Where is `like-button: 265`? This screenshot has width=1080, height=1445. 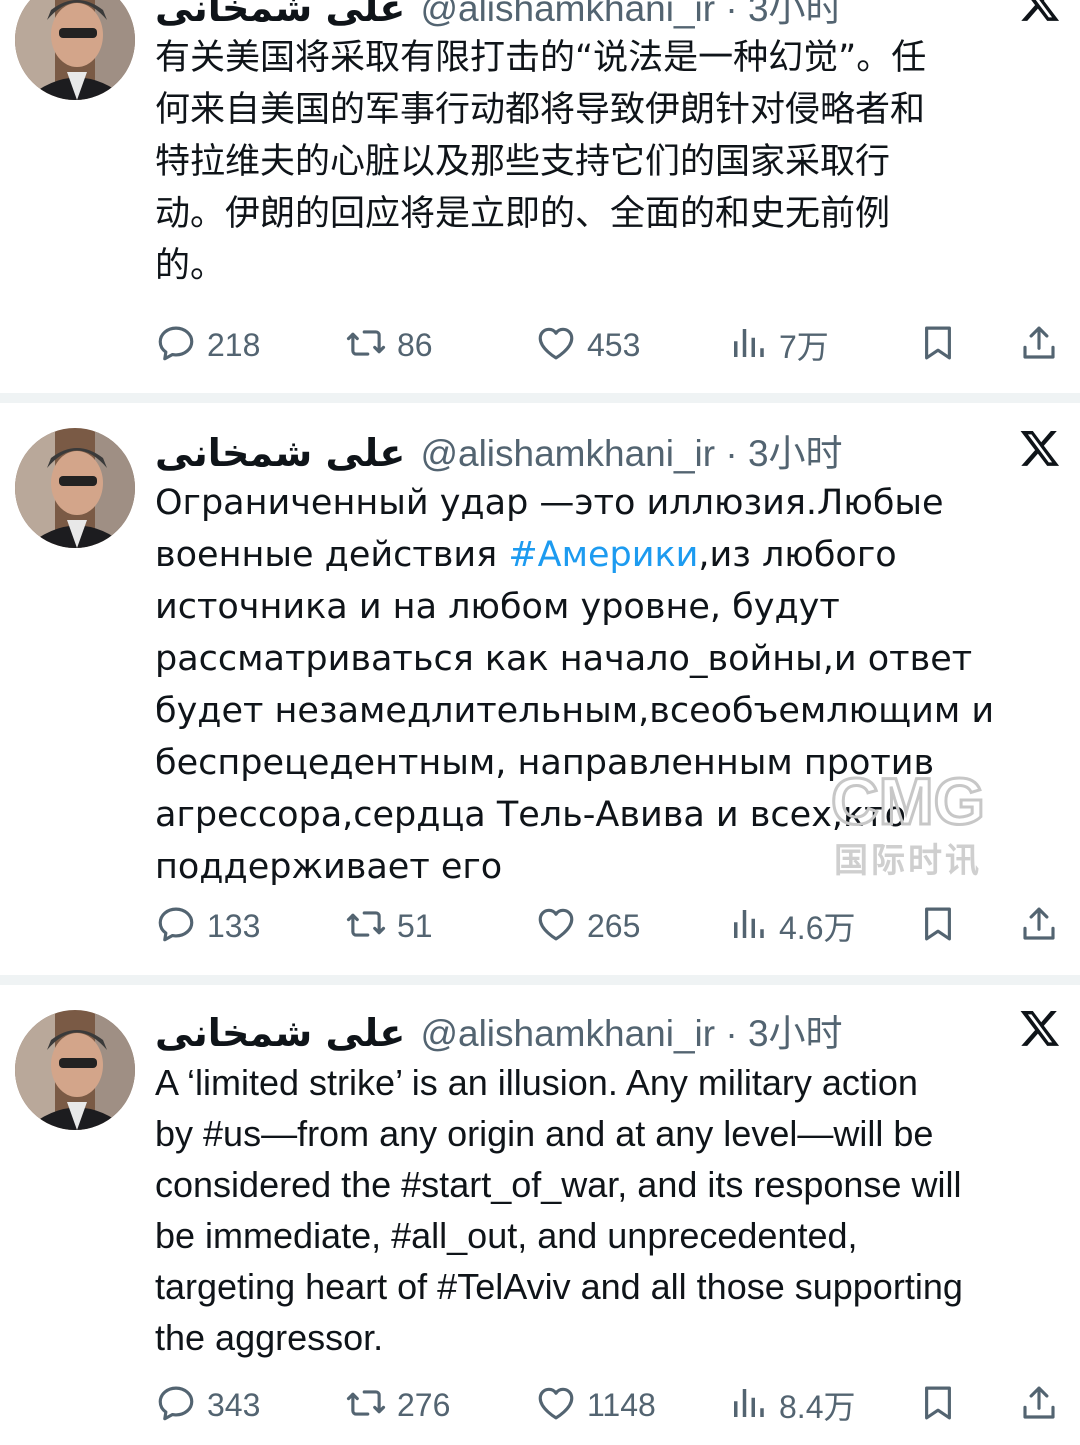
like-button: 265 is located at coordinates (587, 926).